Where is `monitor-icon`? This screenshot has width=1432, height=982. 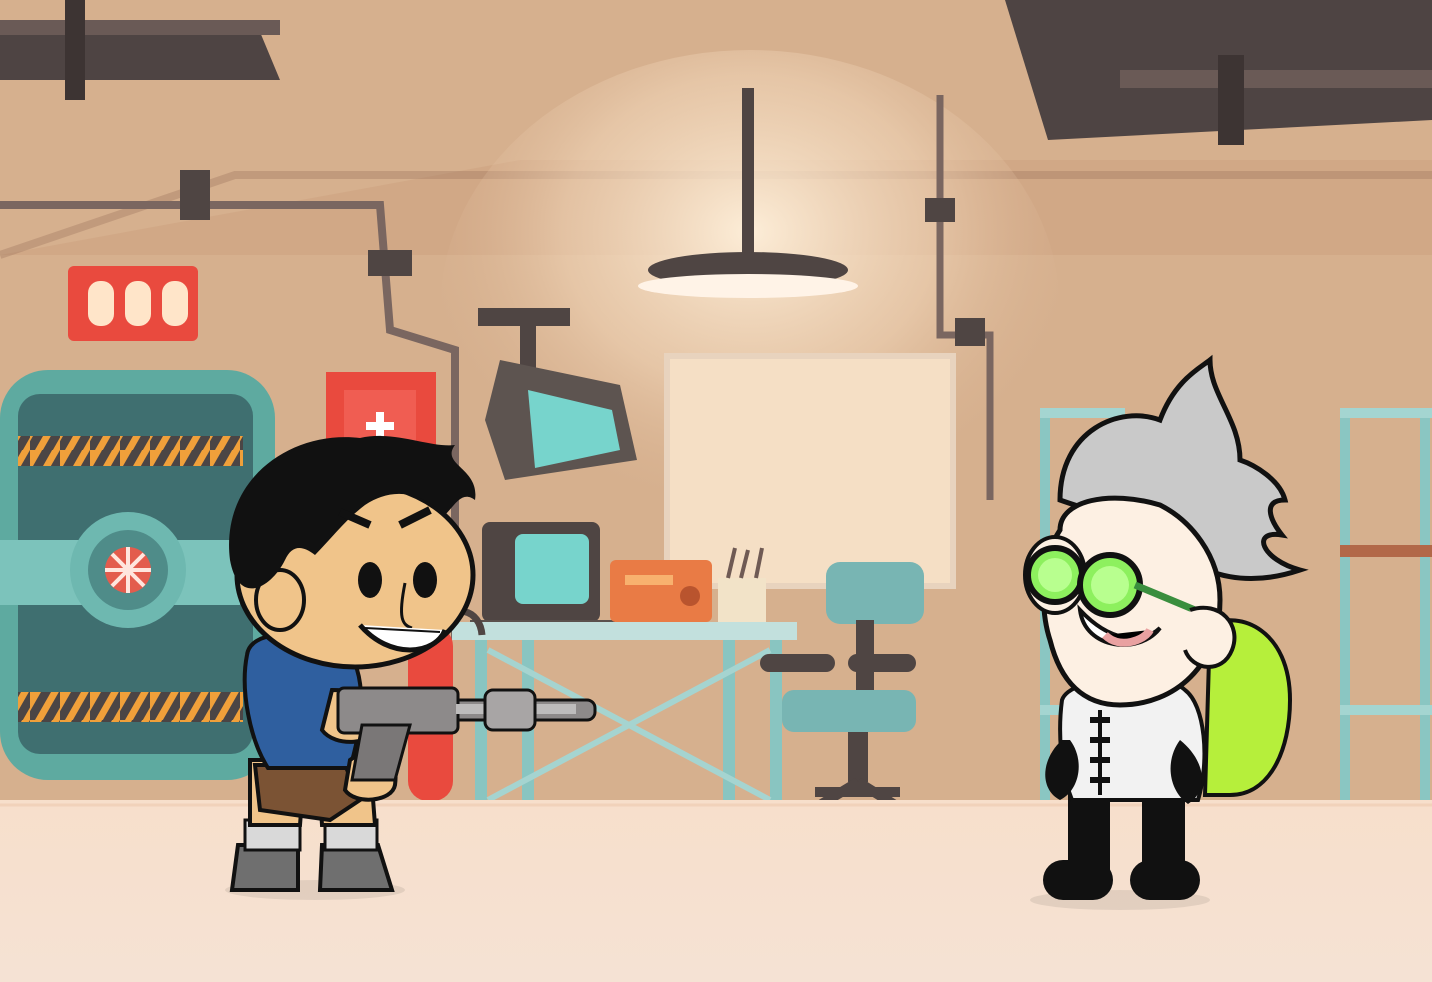
monitor-icon is located at coordinates (542, 577).